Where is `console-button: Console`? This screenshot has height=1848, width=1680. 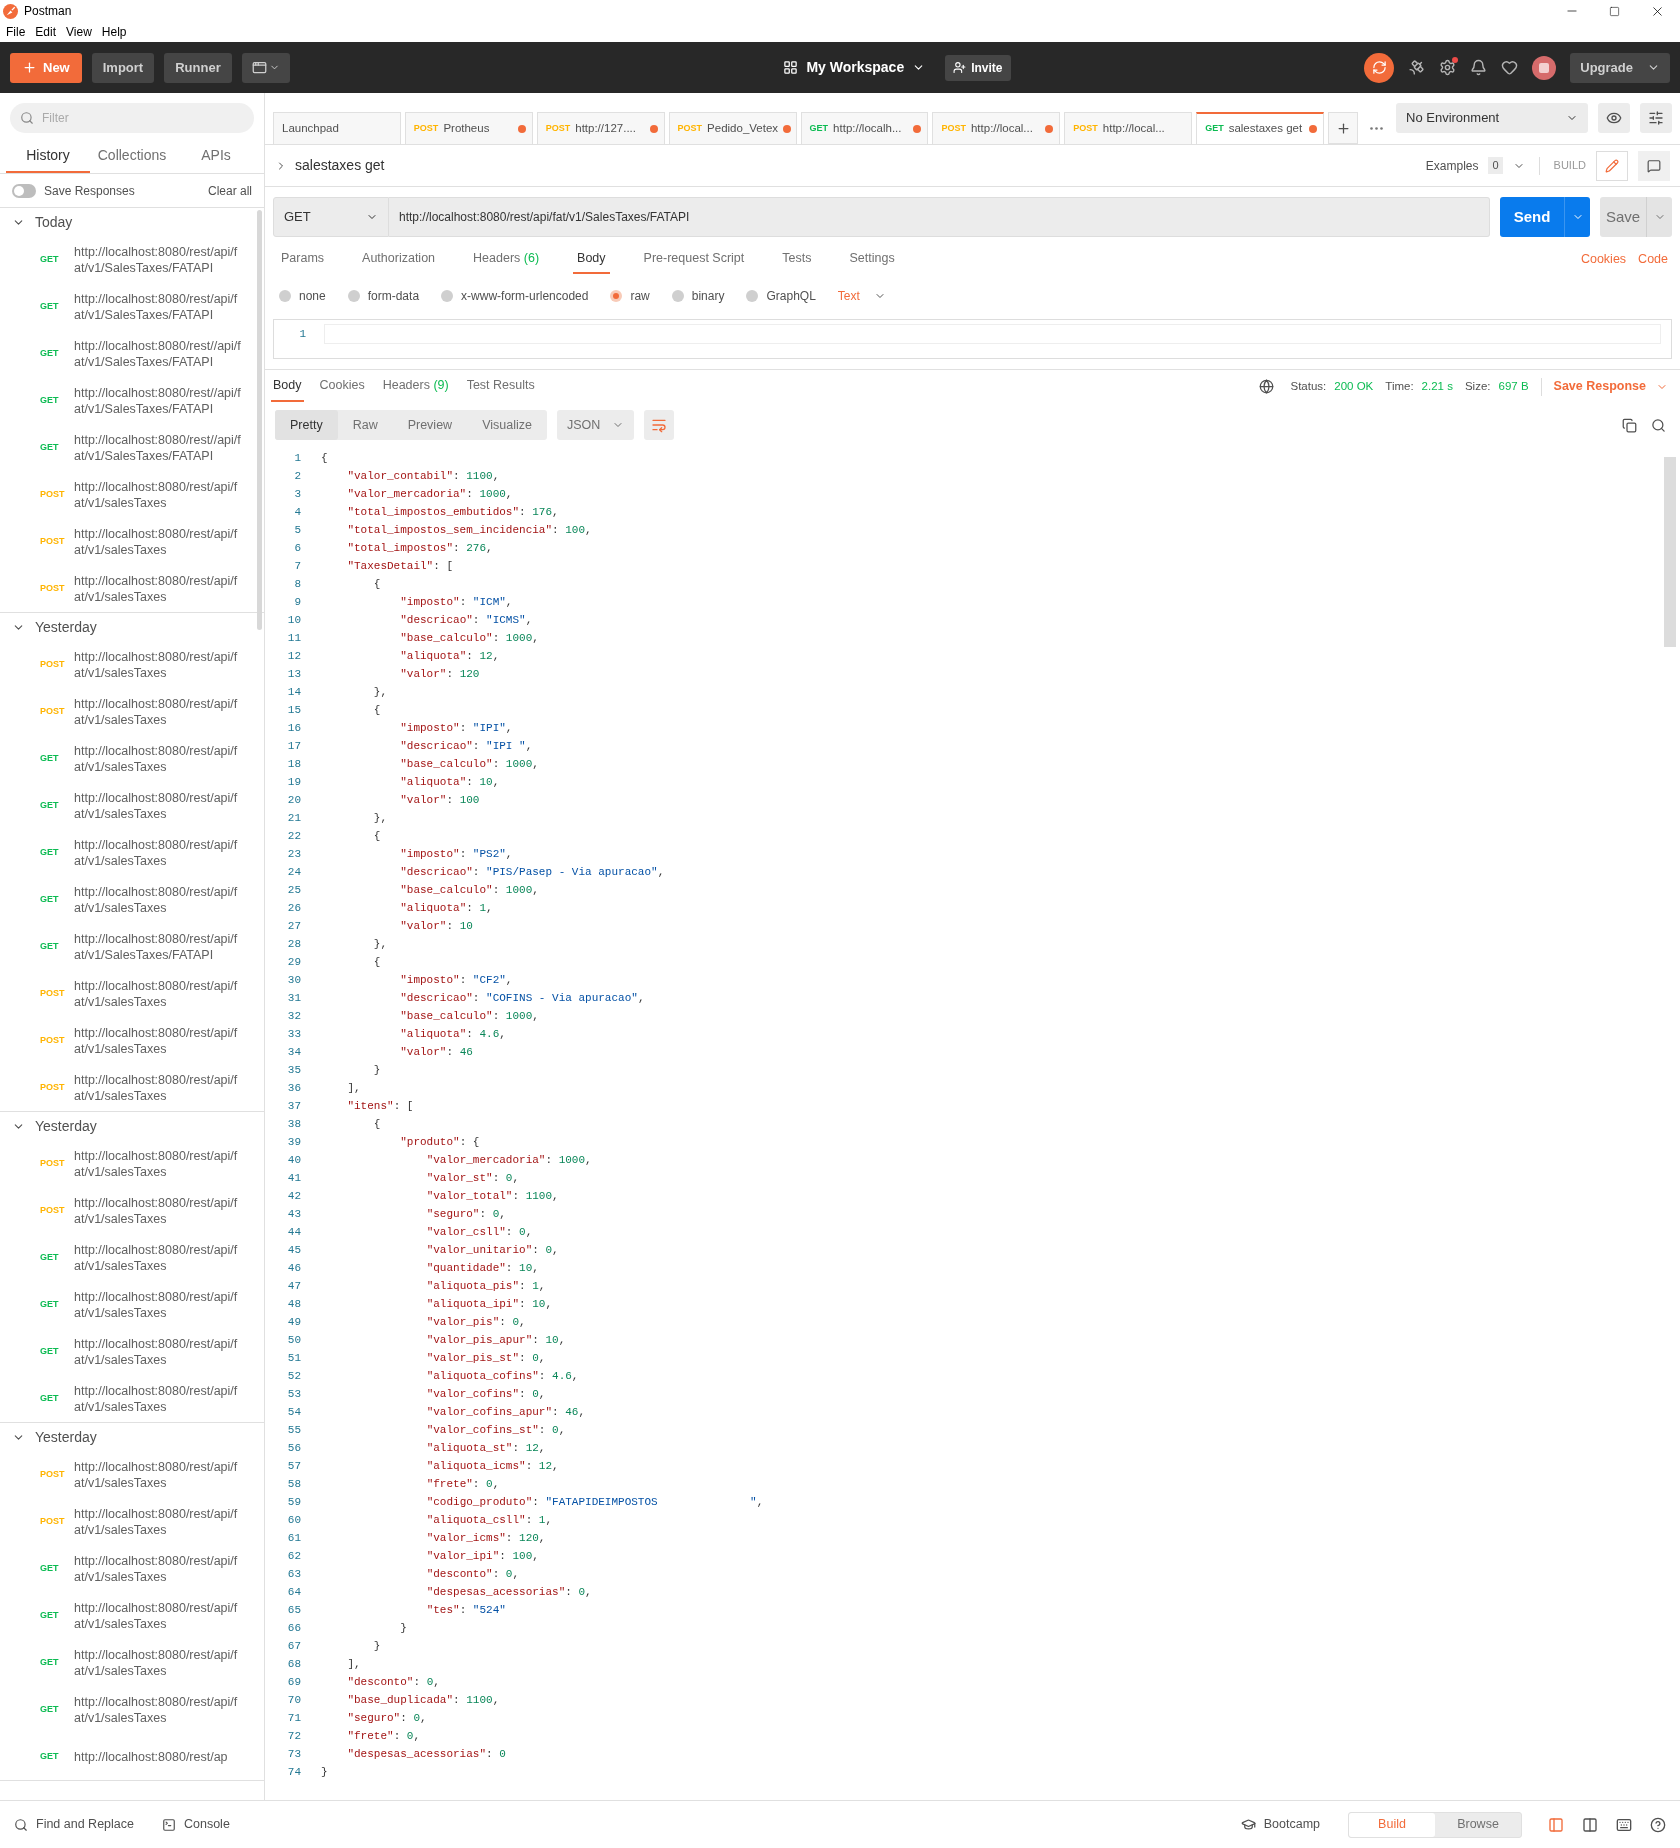 console-button: Console is located at coordinates (196, 1824).